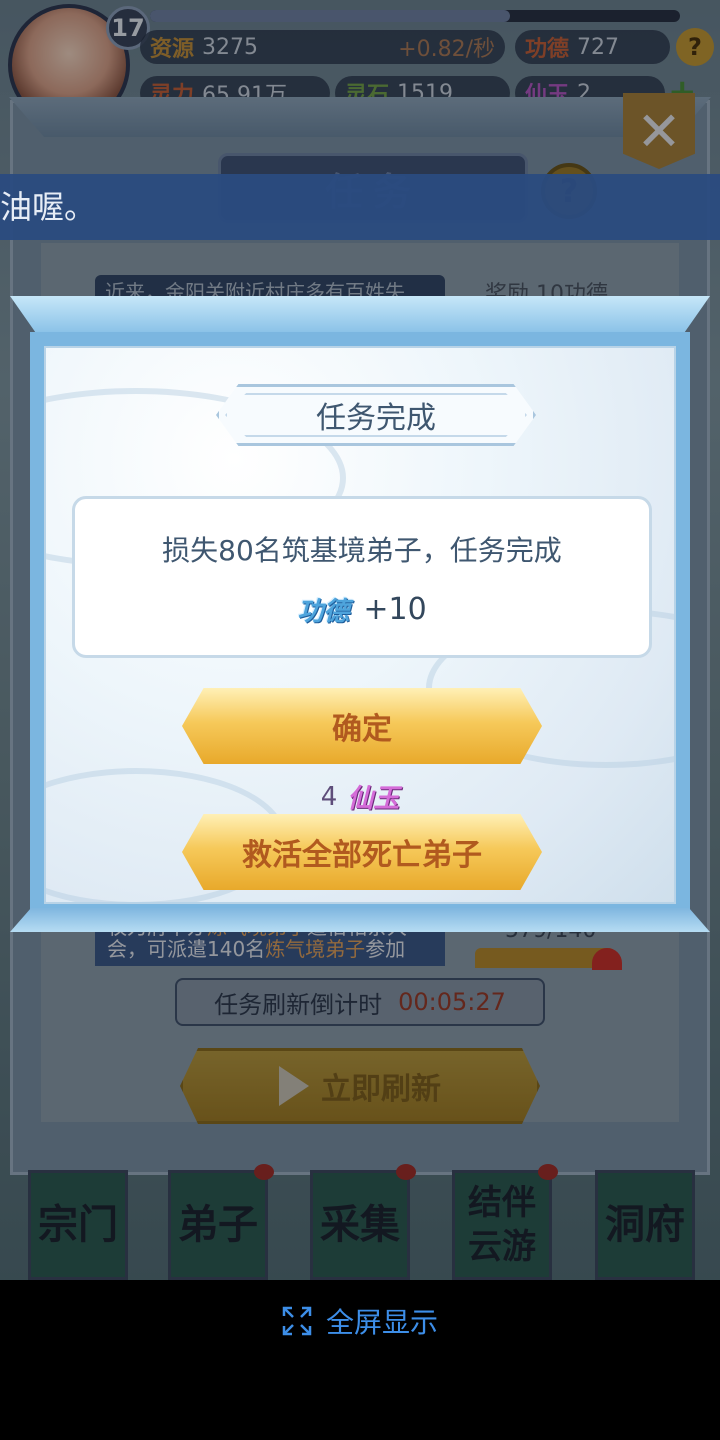 Image resolution: width=720 pixels, height=1440 pixels. I want to click on merit-icon: 功德, so click(323, 612).